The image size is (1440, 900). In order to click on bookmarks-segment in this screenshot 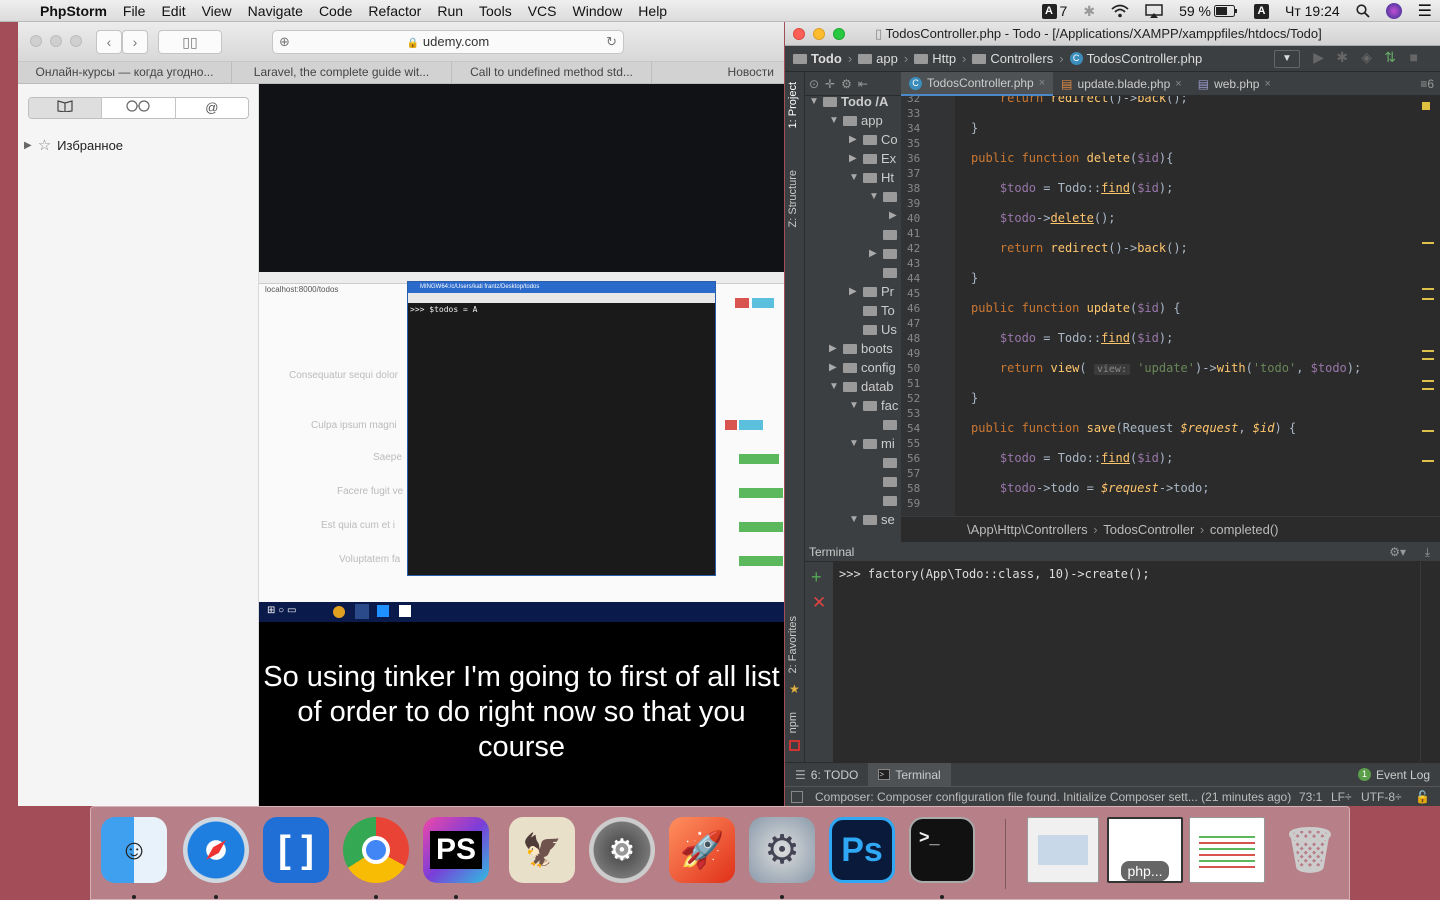, I will do `click(66, 108)`.